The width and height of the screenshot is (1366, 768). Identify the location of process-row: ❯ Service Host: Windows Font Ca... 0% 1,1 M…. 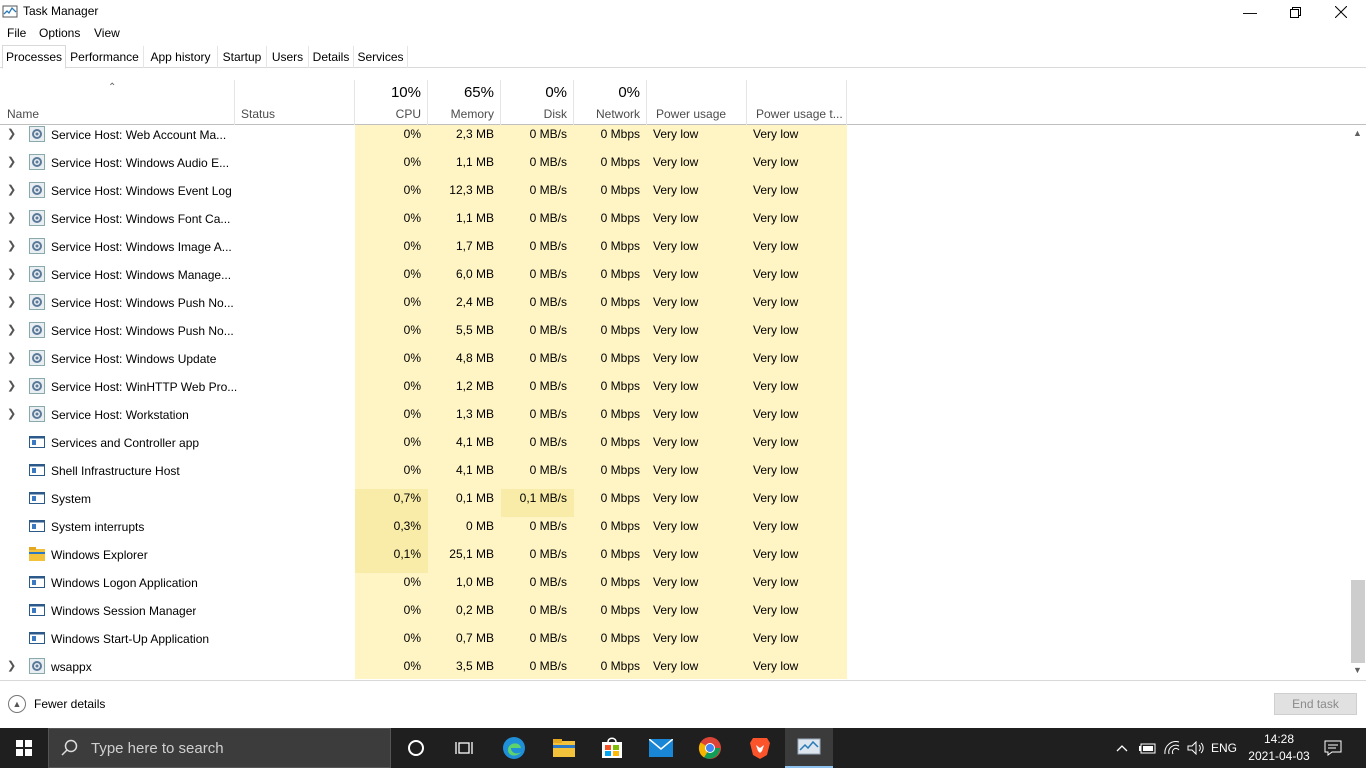
(675, 223).